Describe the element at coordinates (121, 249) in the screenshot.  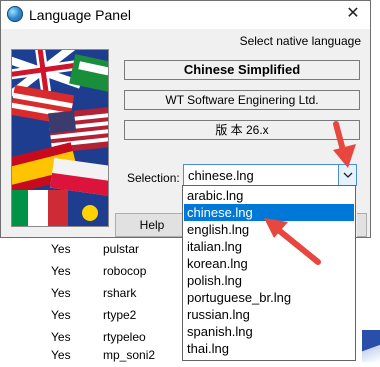
I see `list-cell-name: pulstar` at that location.